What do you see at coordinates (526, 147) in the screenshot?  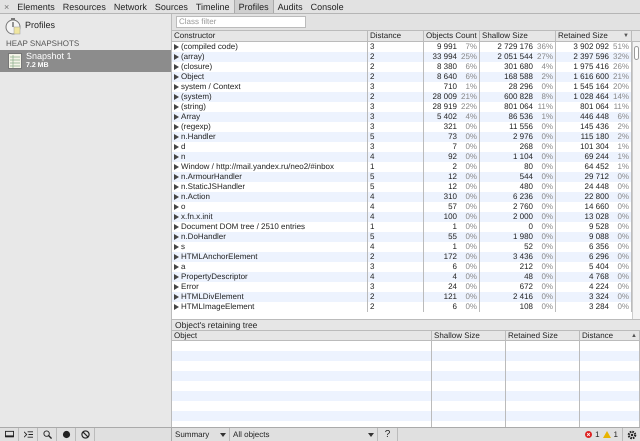 I see `table-cell: 268` at bounding box center [526, 147].